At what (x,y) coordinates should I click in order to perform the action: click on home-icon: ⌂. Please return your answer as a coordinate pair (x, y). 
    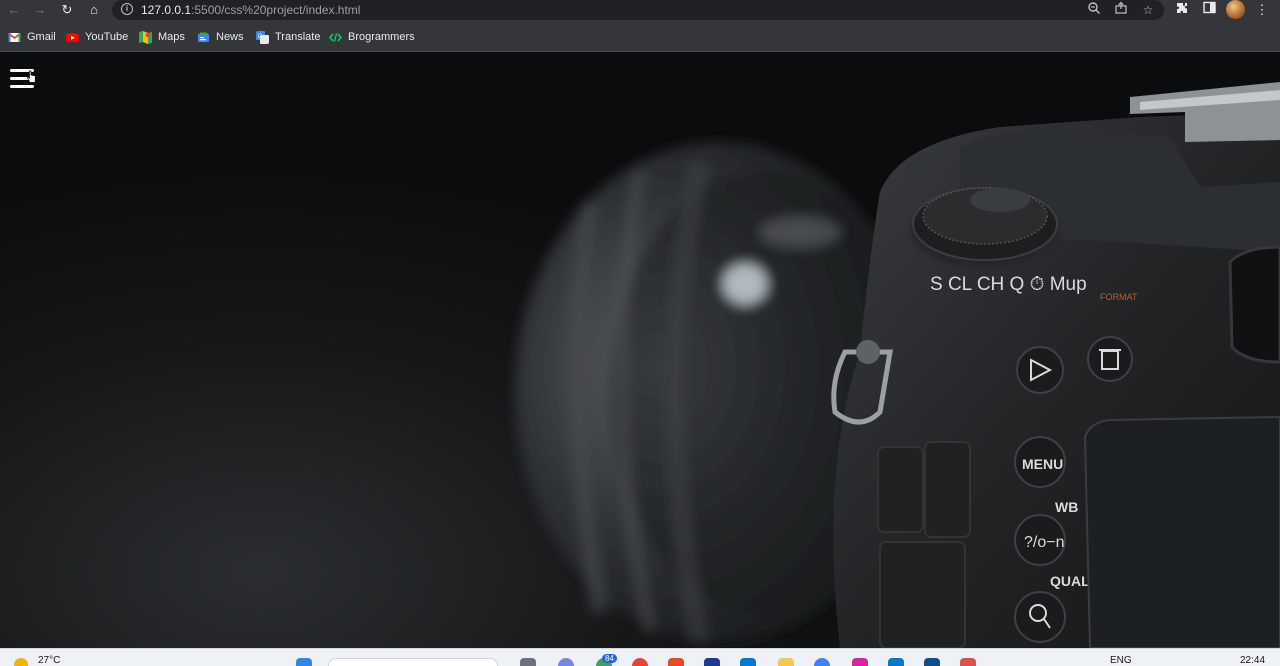
    Looking at the image, I should click on (94, 10).